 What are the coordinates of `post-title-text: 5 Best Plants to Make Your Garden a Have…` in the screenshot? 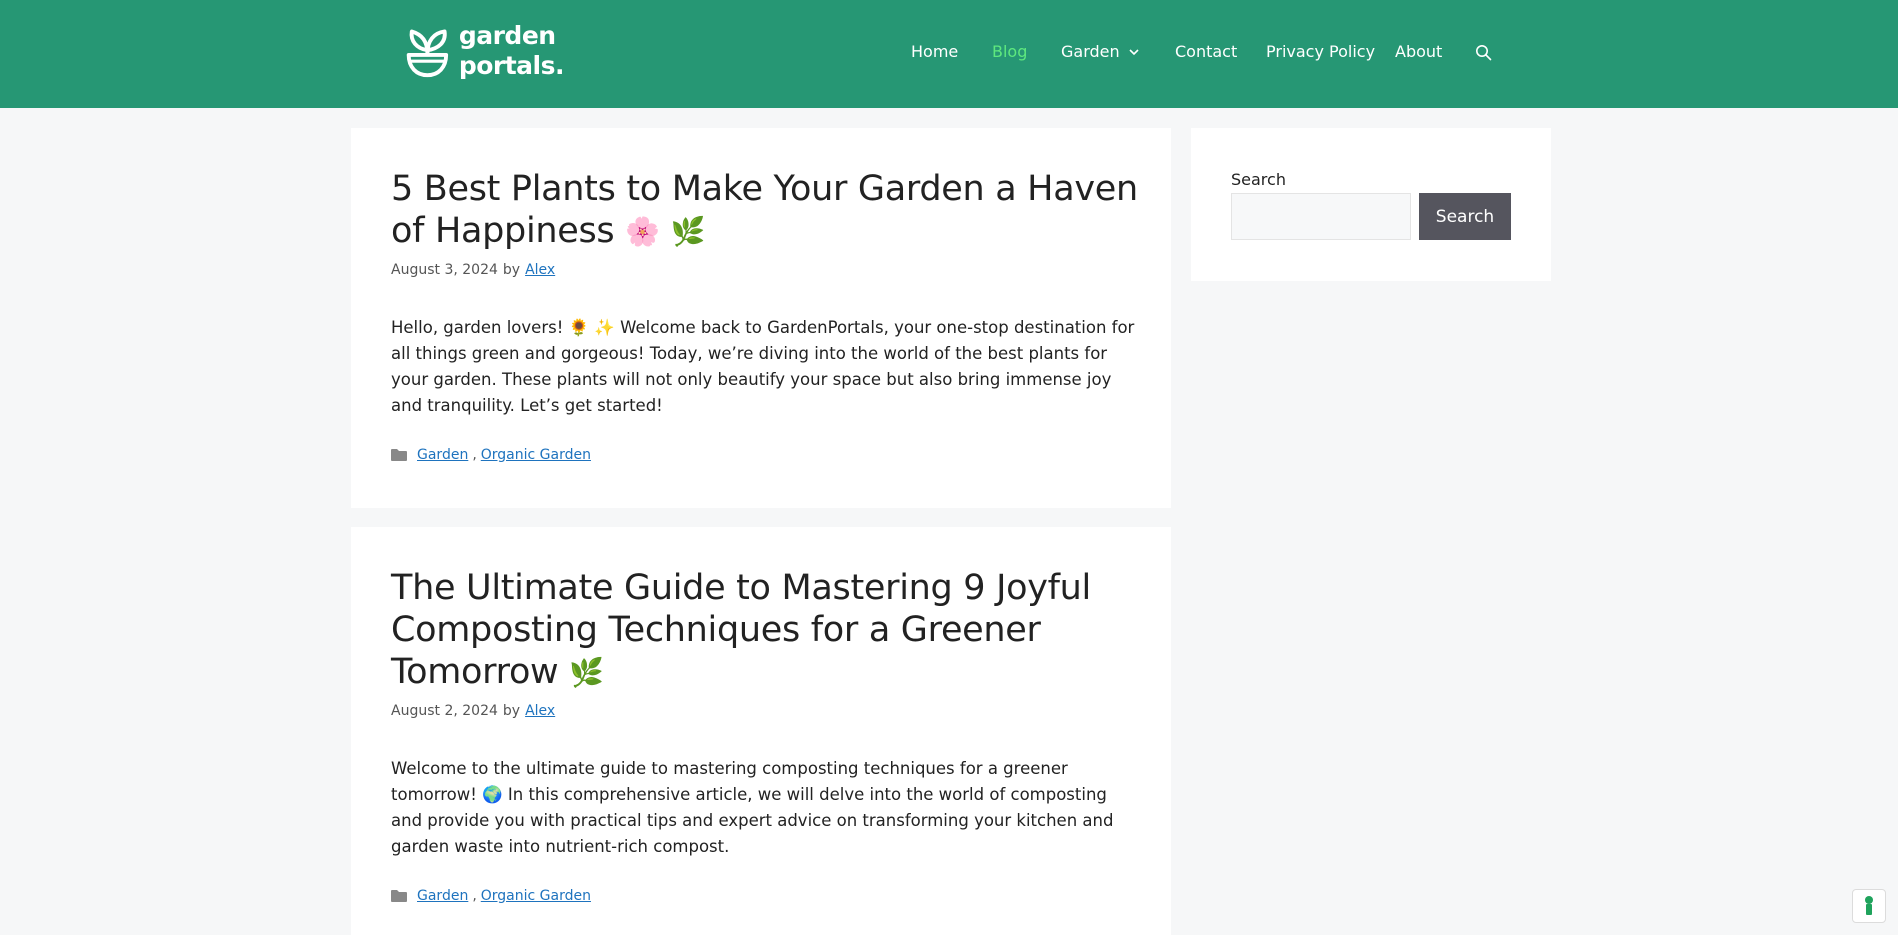 It's located at (764, 210).